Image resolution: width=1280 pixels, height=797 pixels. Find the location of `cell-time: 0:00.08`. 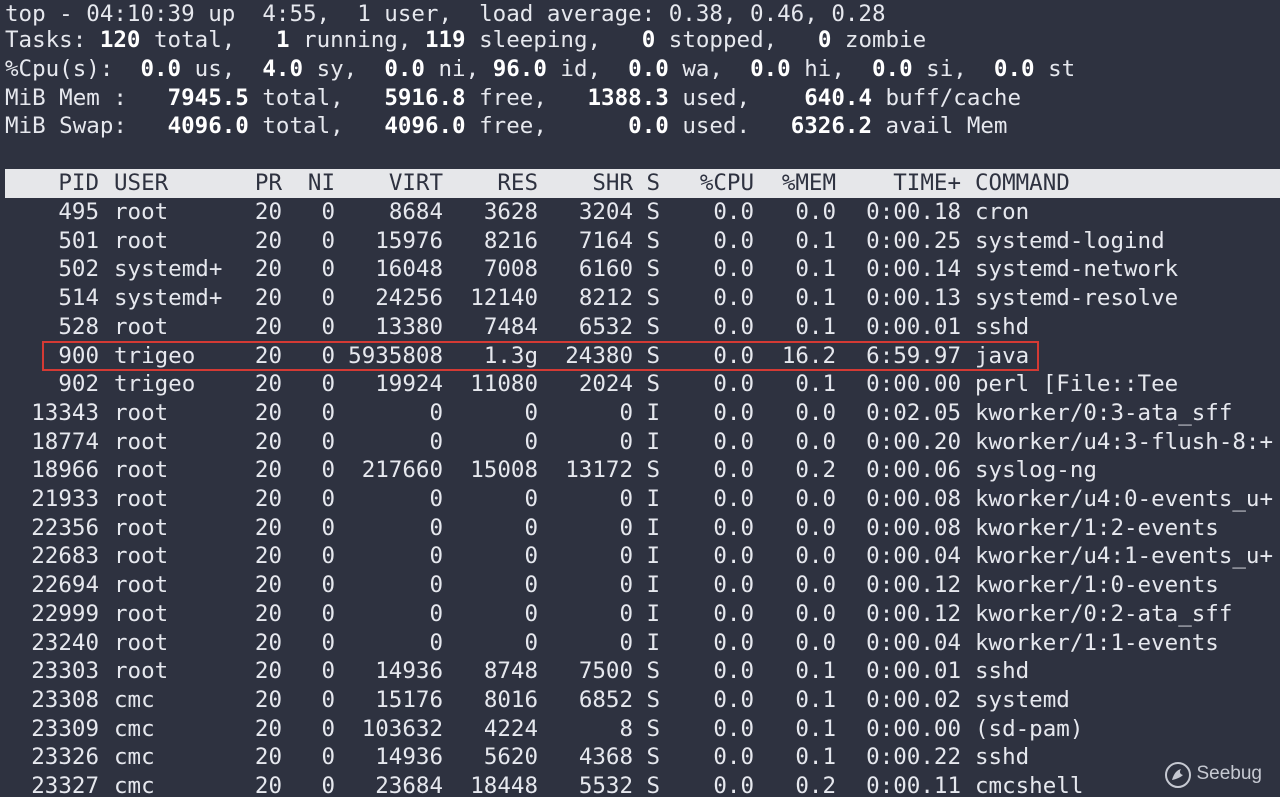

cell-time: 0:00.08 is located at coordinates (913, 499).